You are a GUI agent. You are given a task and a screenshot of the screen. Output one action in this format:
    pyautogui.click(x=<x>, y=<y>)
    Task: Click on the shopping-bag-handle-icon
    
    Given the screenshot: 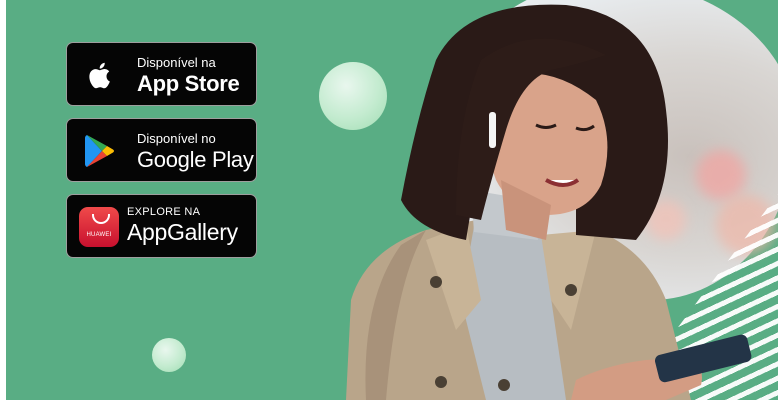 What is the action you would take?
    pyautogui.click(x=101, y=219)
    